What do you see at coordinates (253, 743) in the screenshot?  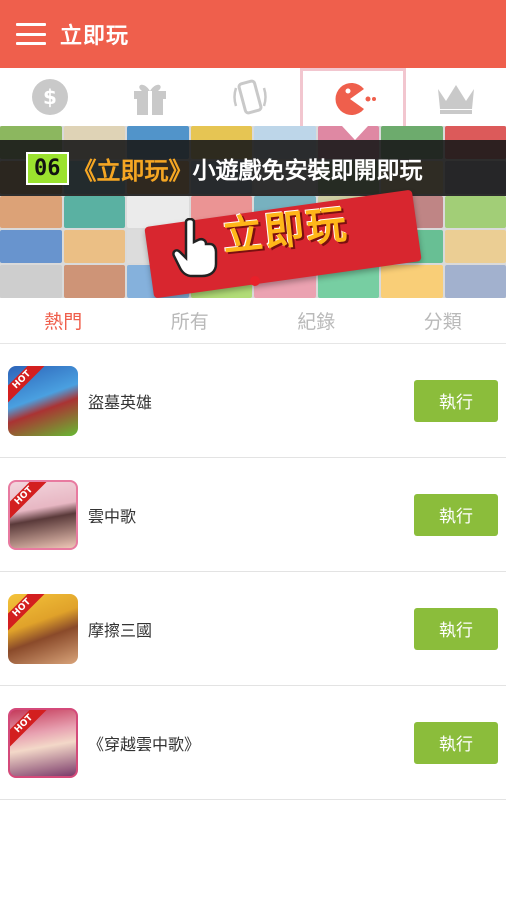 I see `list-item: HOT 《穿越雲中歌》 執行` at bounding box center [253, 743].